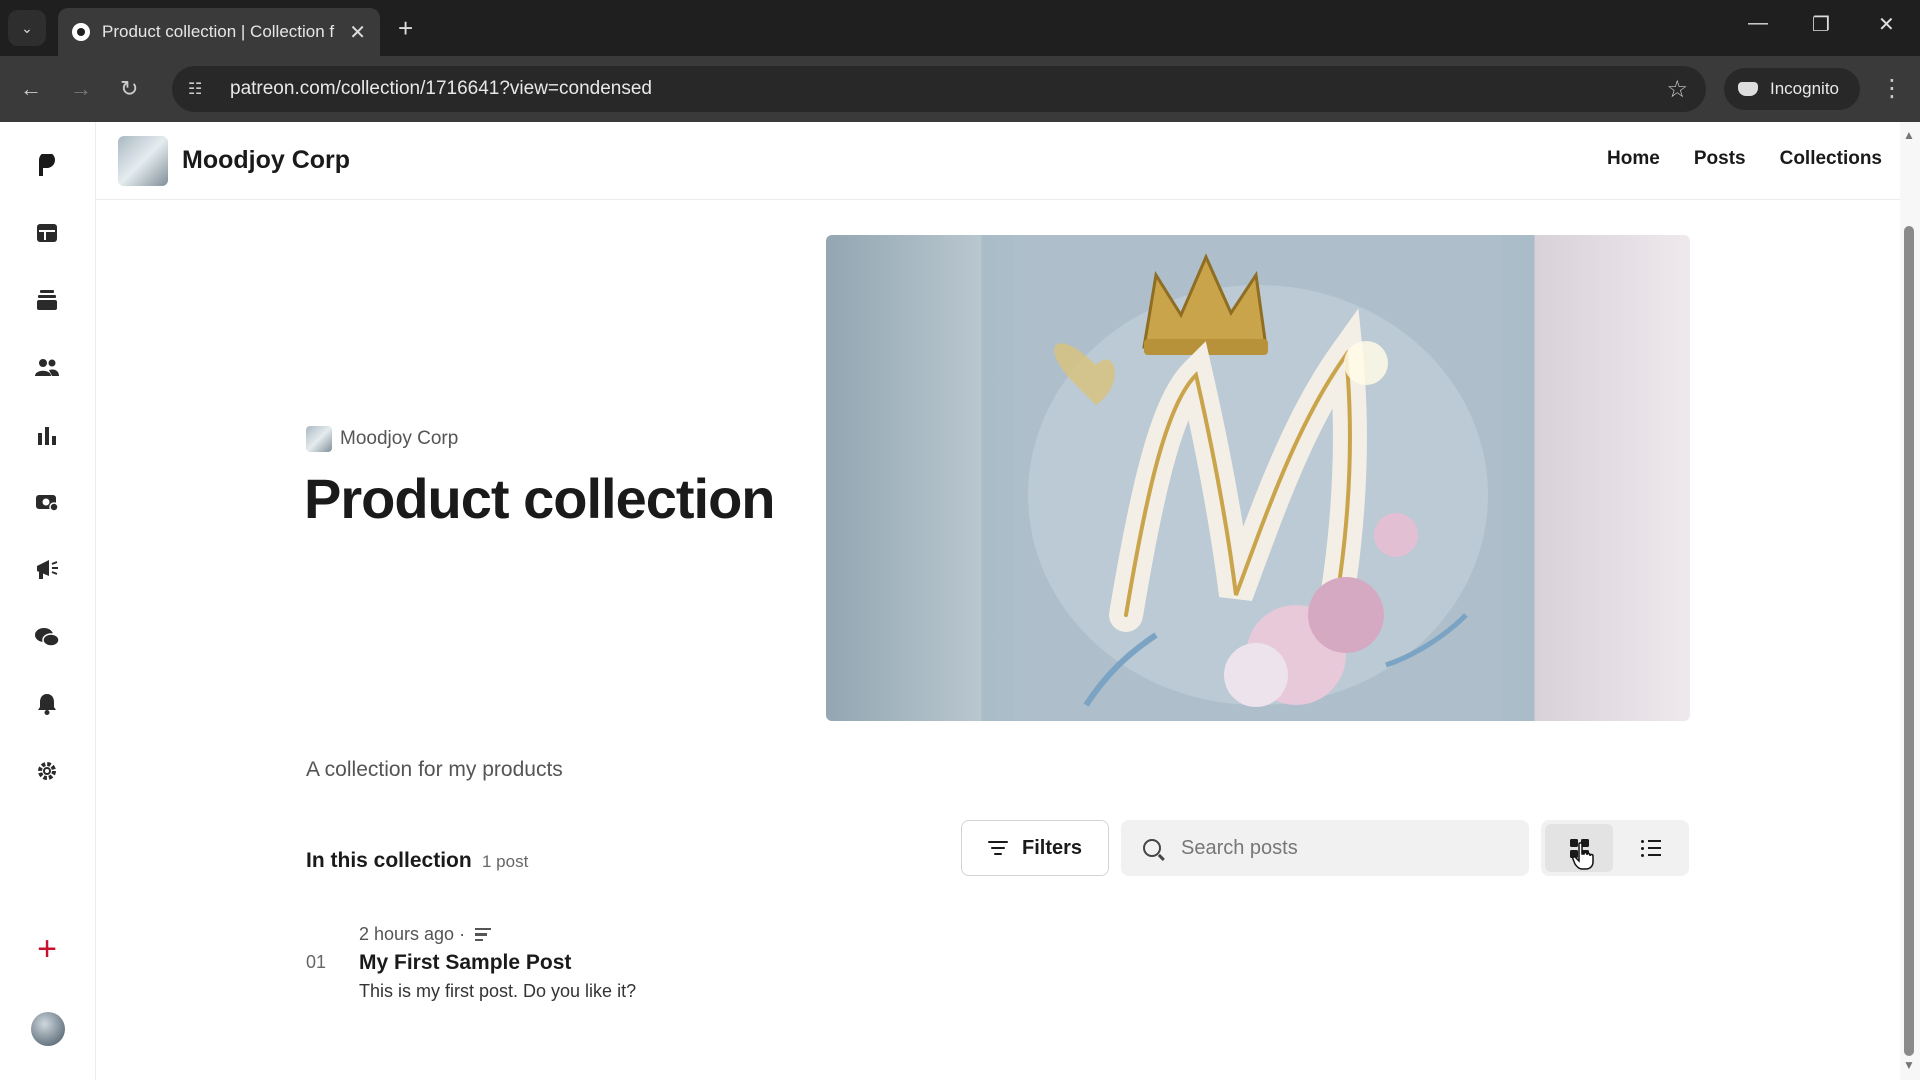 This screenshot has height=1080, width=1920. I want to click on list-view-button, so click(1651, 848).